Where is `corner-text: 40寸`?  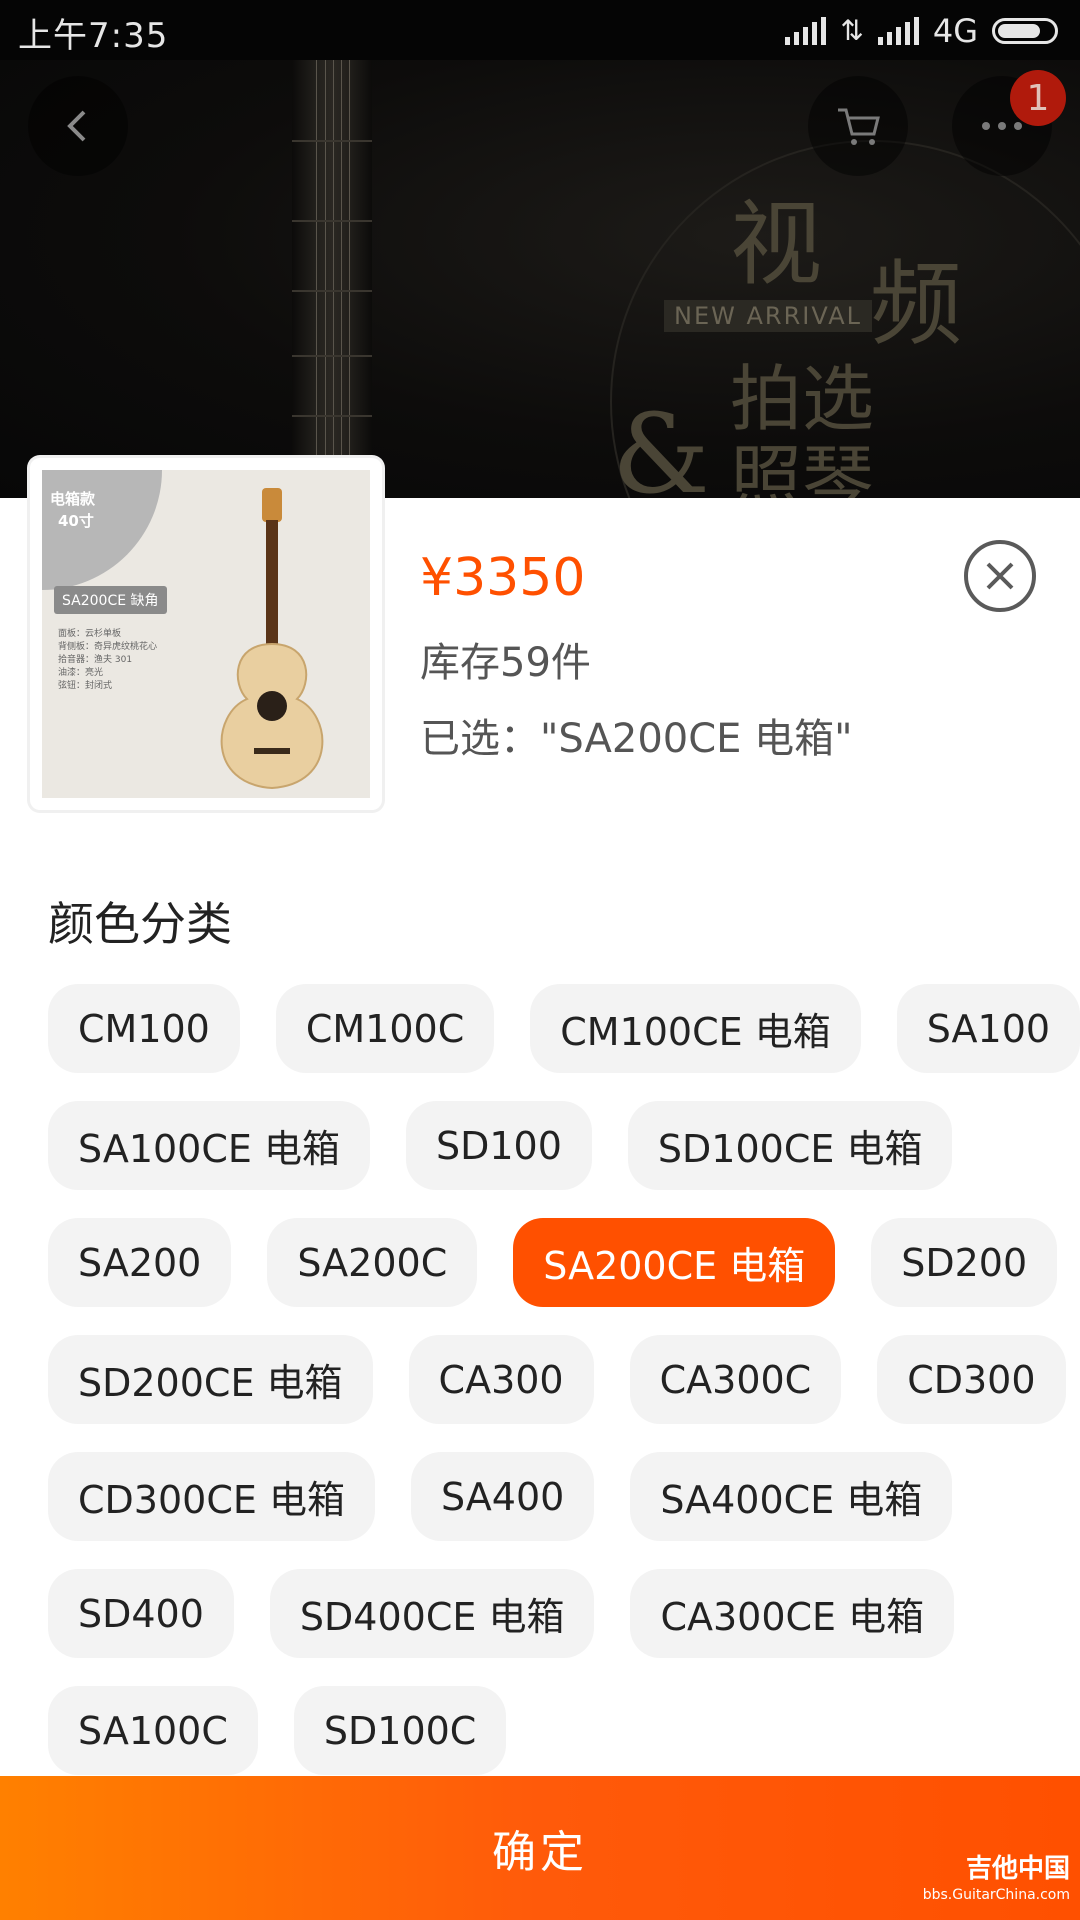 corner-text: 40寸 is located at coordinates (76, 521).